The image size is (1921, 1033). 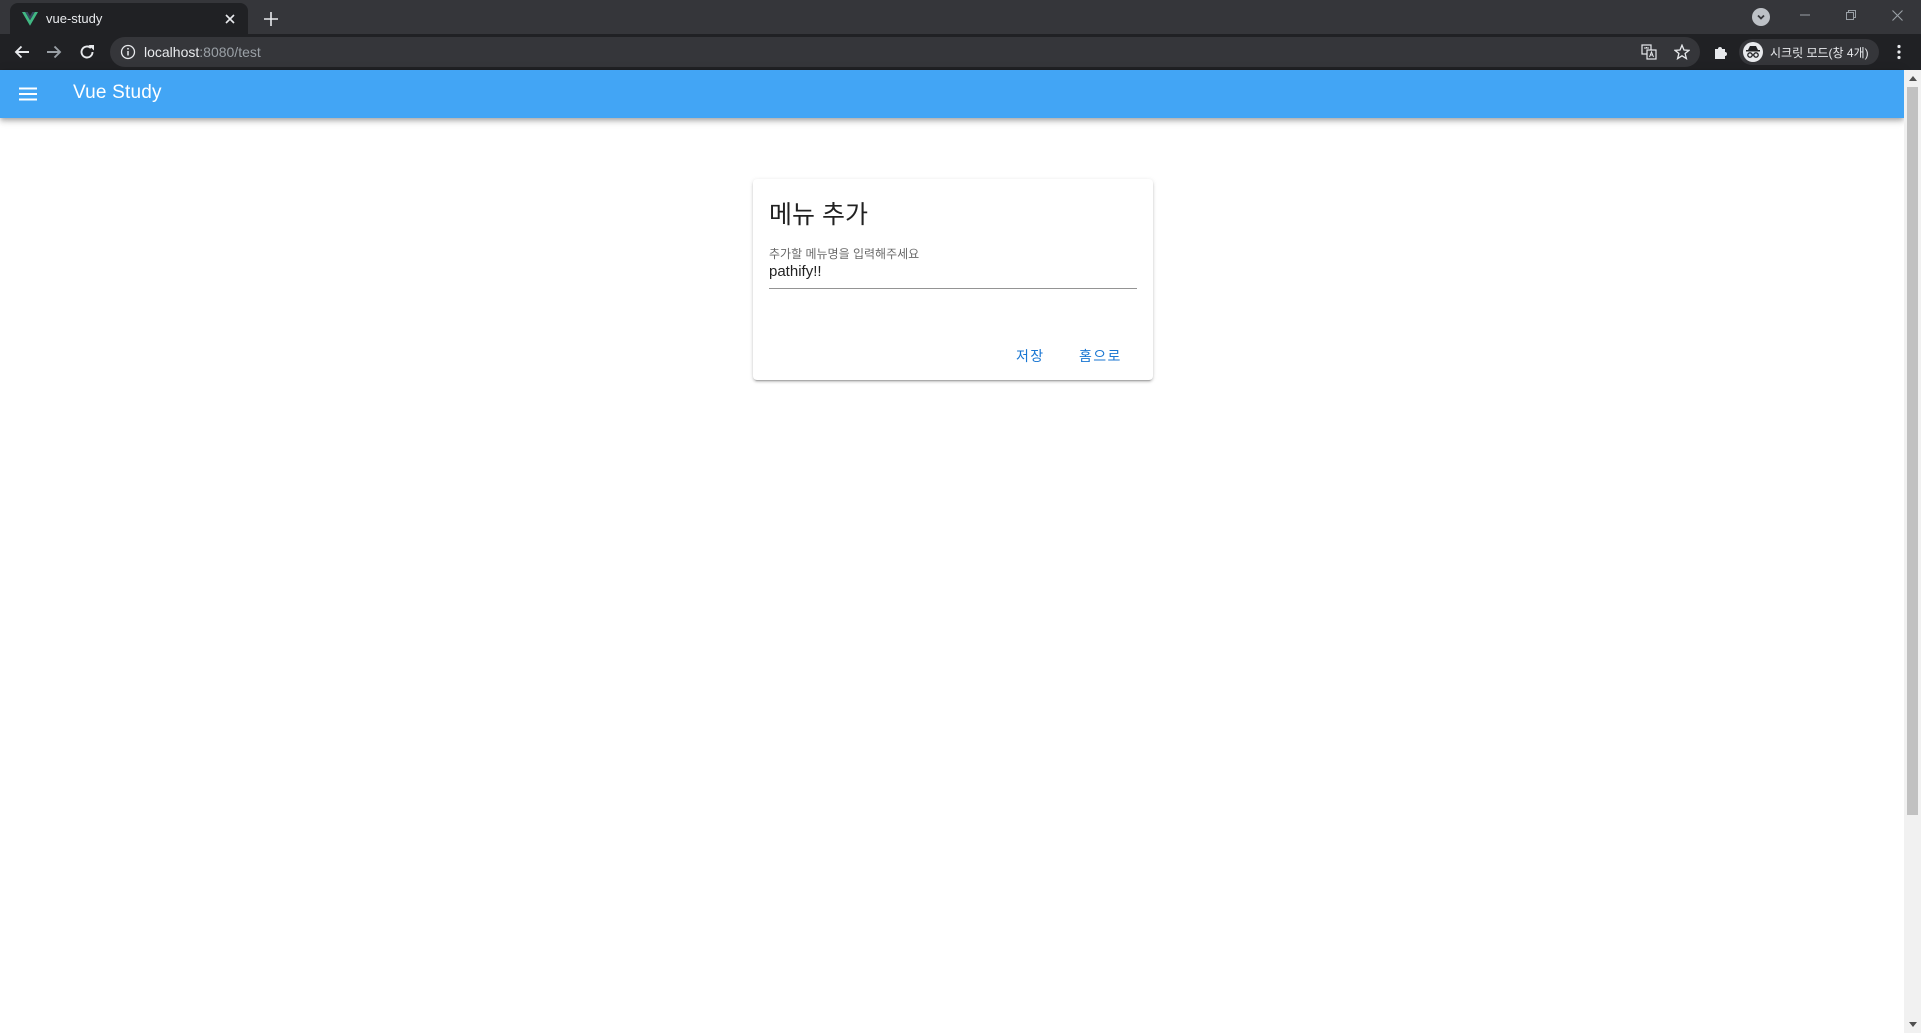 What do you see at coordinates (1753, 52) in the screenshot?
I see `incognito-icon` at bounding box center [1753, 52].